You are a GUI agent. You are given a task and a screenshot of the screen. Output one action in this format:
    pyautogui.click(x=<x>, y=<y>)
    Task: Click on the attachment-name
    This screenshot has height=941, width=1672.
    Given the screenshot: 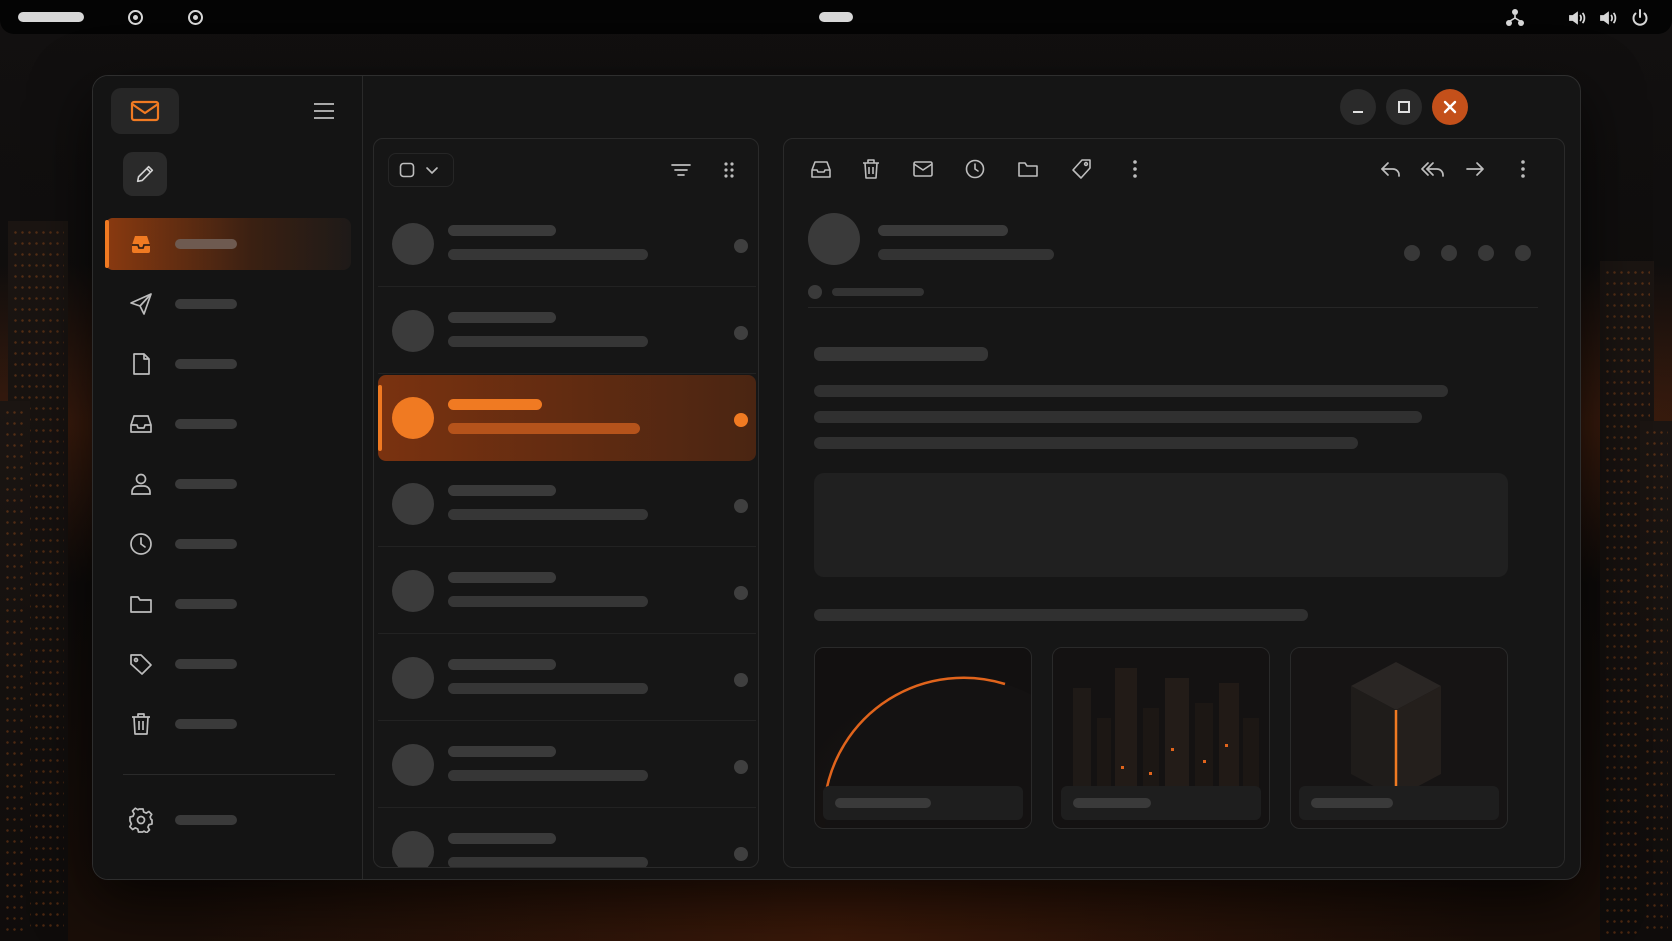 What is the action you would take?
    pyautogui.click(x=1112, y=803)
    